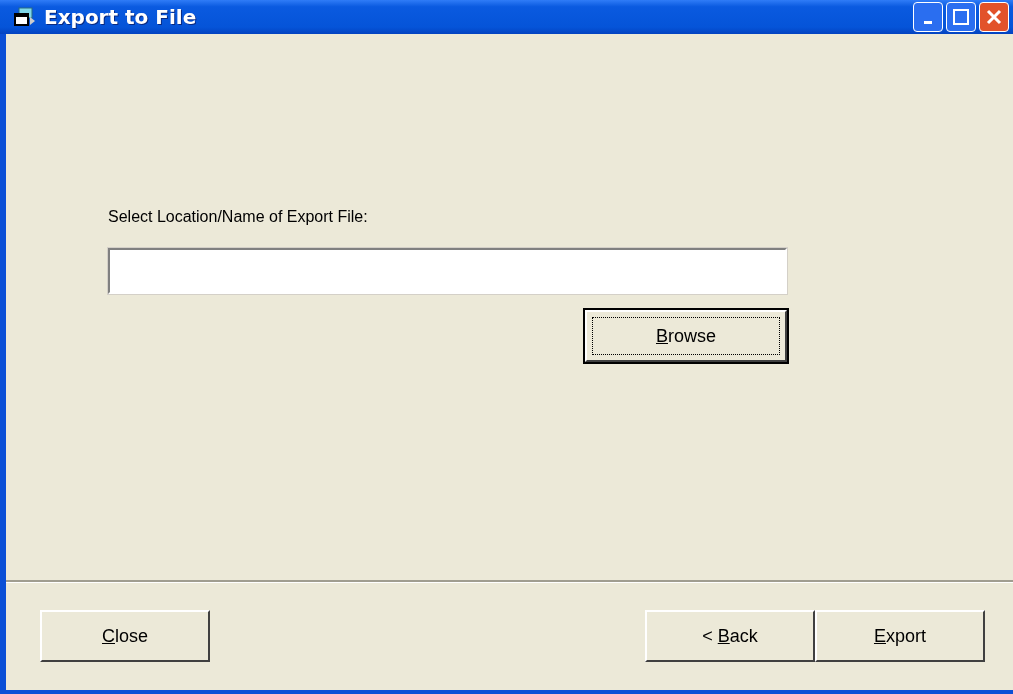 The width and height of the screenshot is (1013, 694). I want to click on minimize-icon, so click(928, 22).